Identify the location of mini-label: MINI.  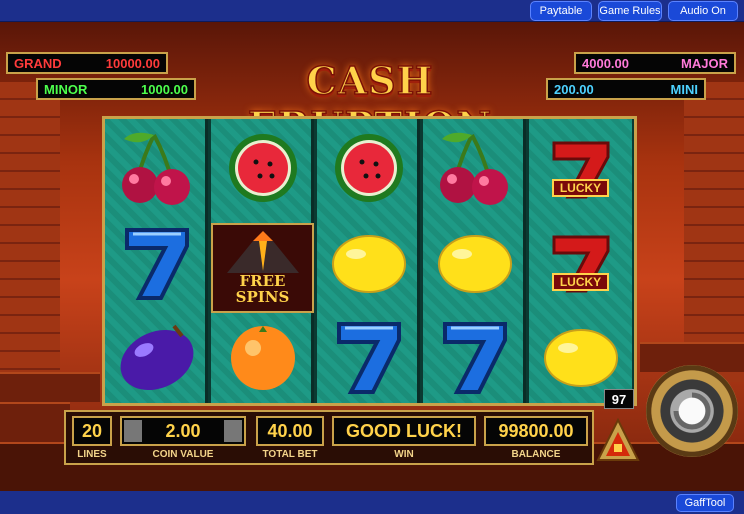
(684, 89).